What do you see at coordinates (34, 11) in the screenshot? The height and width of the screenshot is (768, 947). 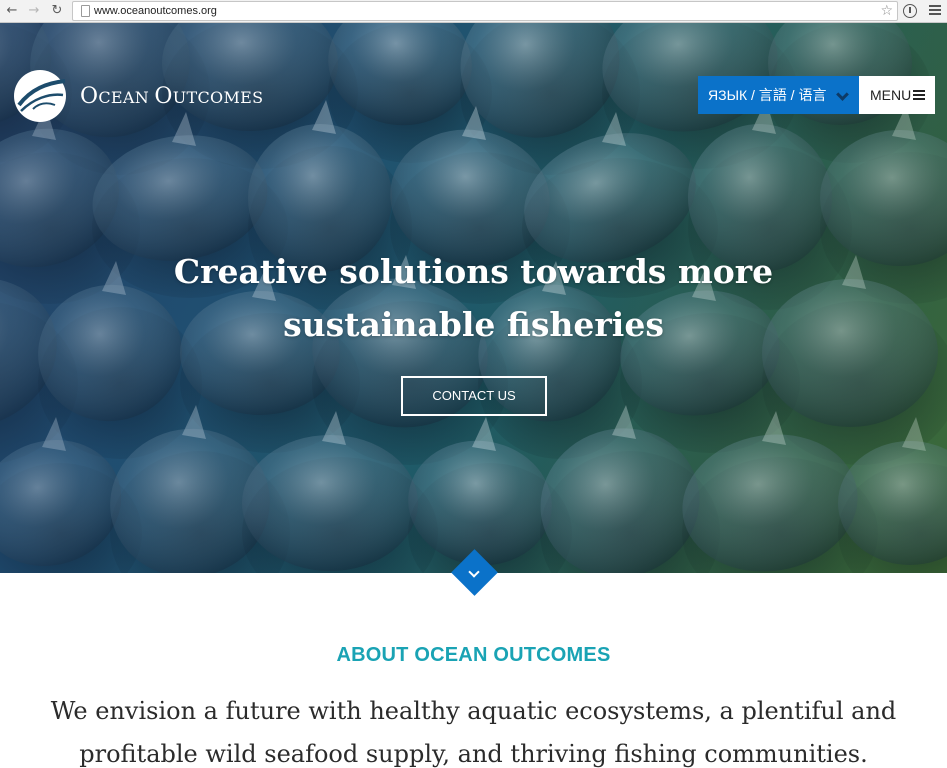 I see `forward-arrow-icon: →` at bounding box center [34, 11].